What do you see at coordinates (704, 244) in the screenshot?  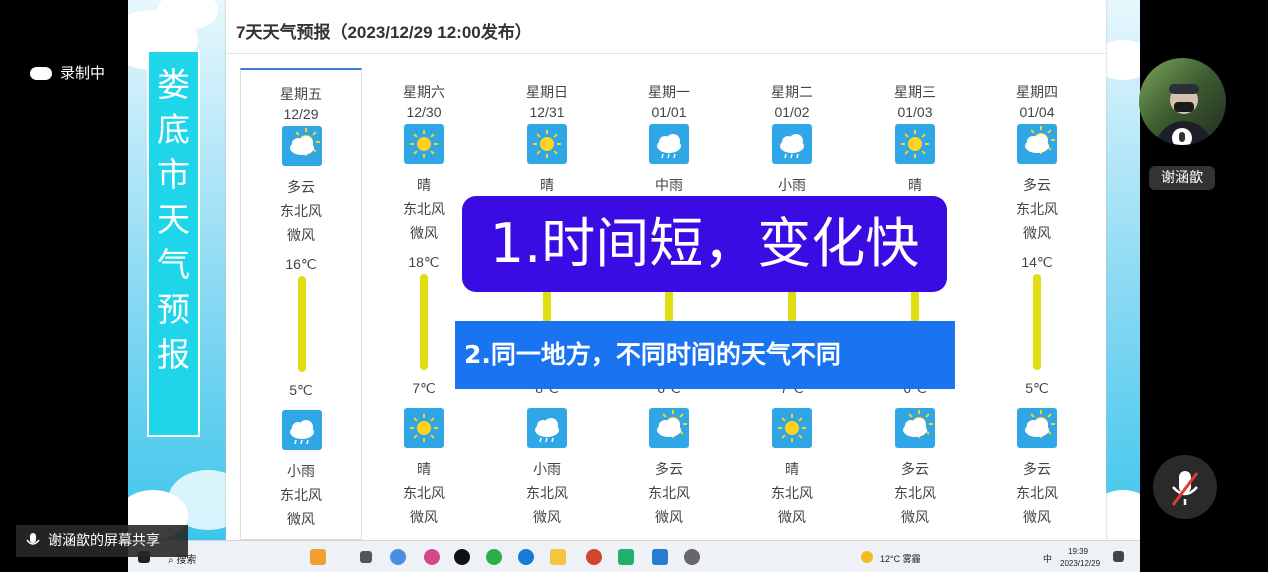 I see `headline-overlay: 1.时间短，变化快` at bounding box center [704, 244].